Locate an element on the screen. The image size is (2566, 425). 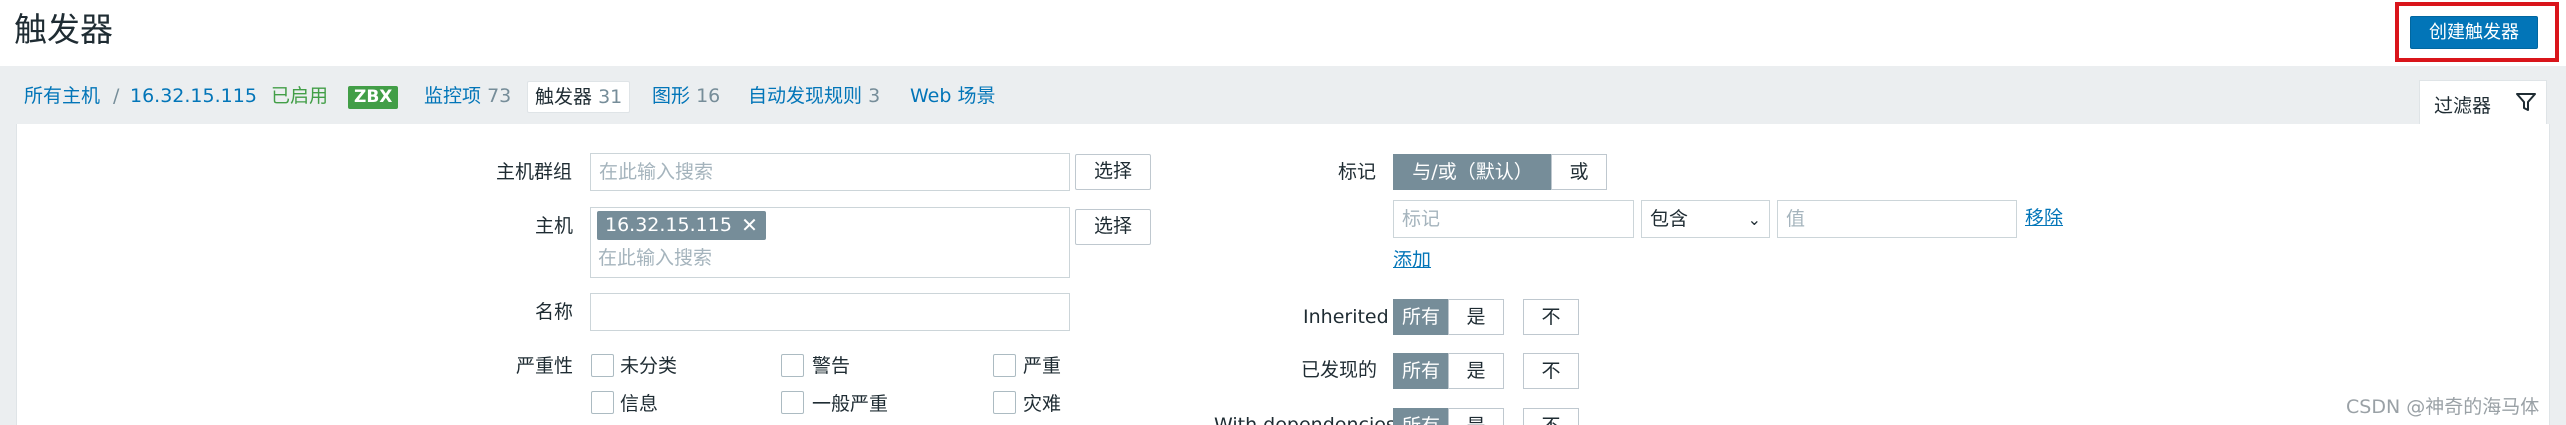
tag-remove-link: 移除 is located at coordinates (2044, 218).